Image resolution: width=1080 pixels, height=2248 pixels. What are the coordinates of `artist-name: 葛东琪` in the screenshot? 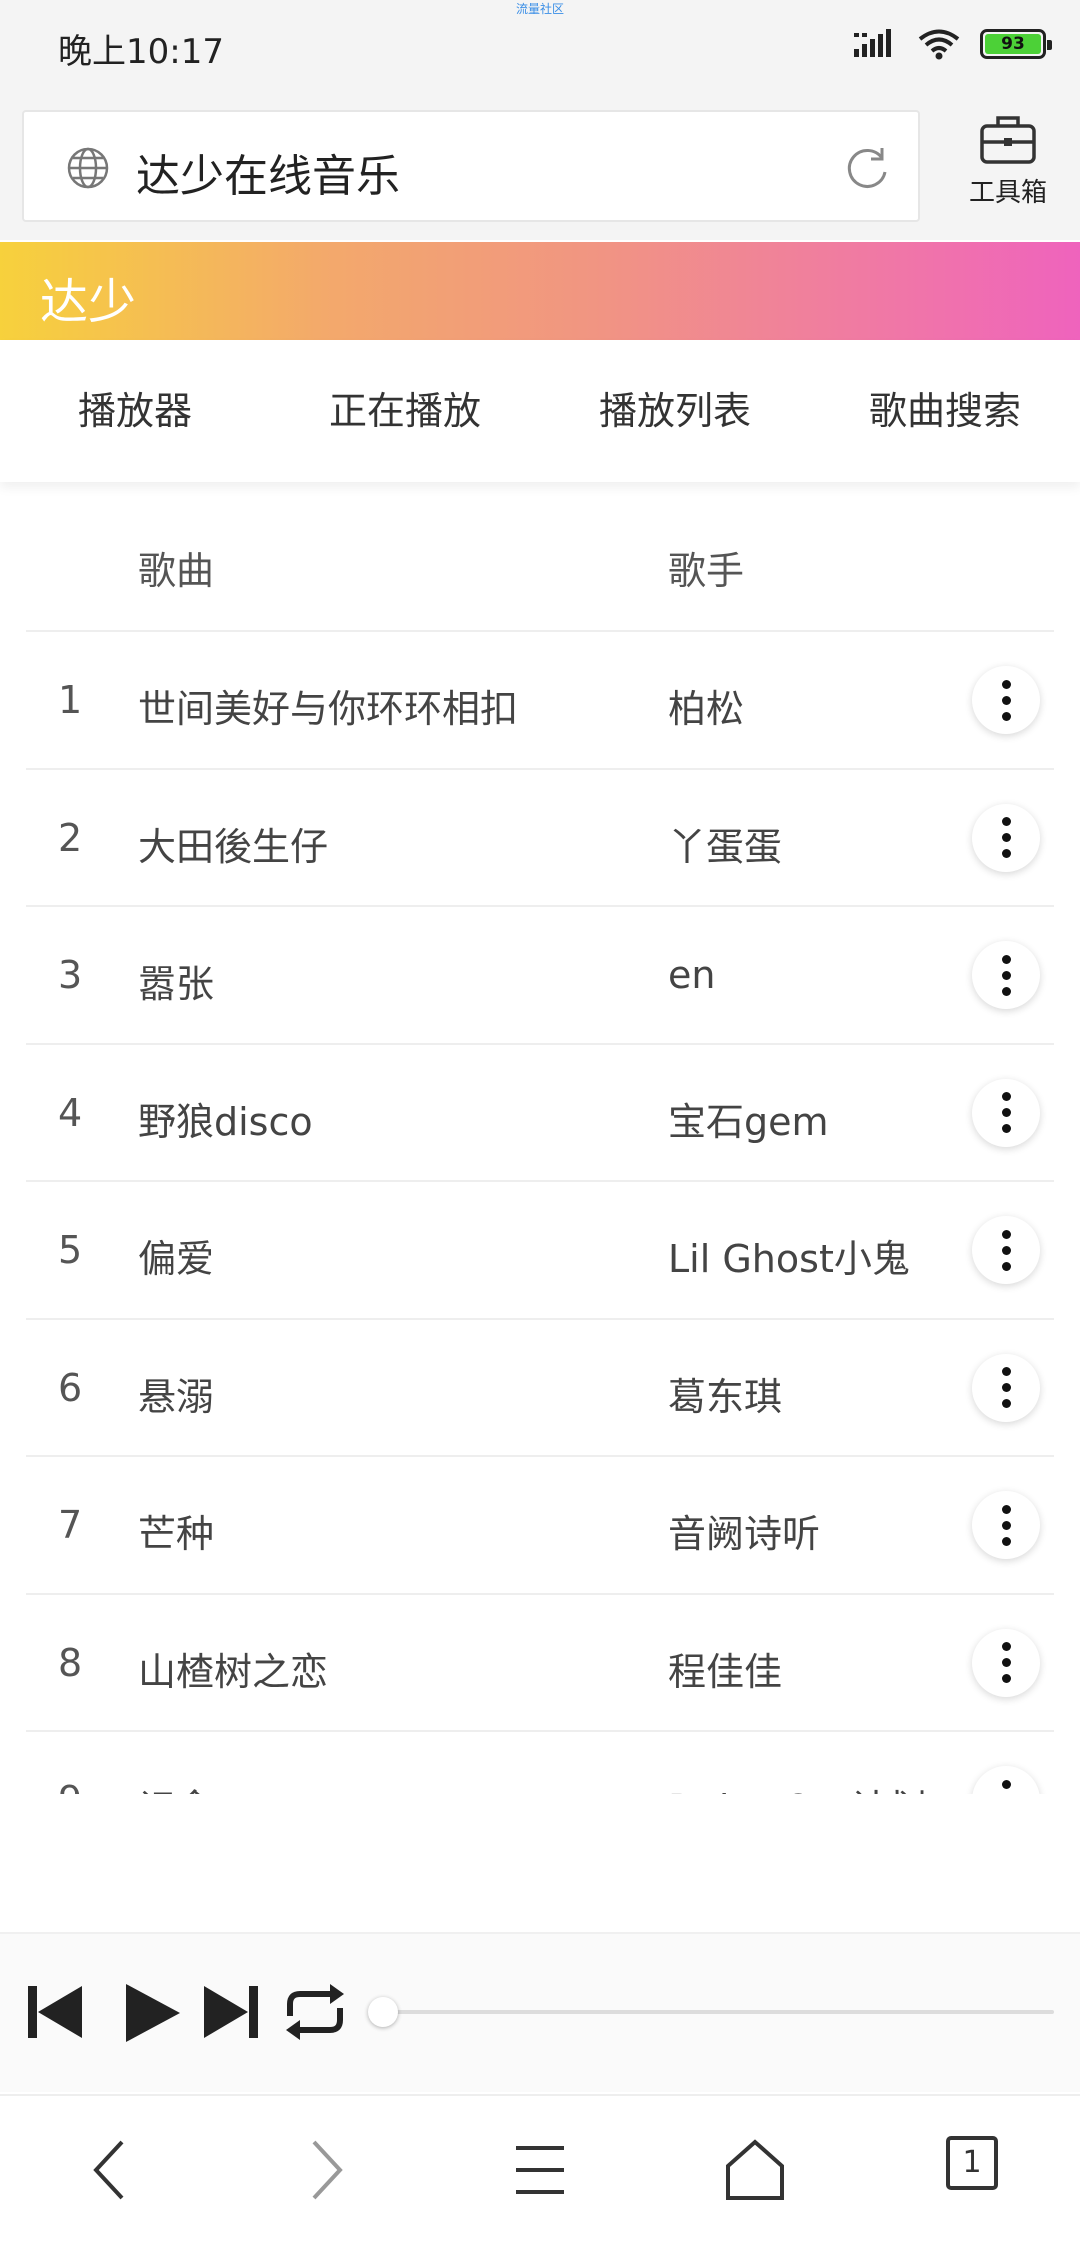 It's located at (725, 1396).